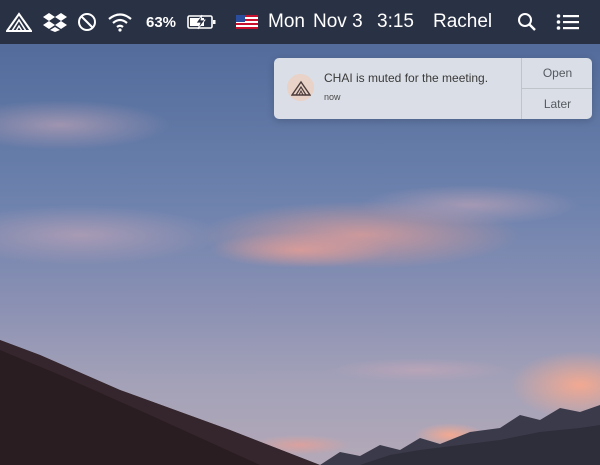 This screenshot has height=465, width=600. Describe the element at coordinates (568, 22) in the screenshot. I see `notification-center-icon` at that location.